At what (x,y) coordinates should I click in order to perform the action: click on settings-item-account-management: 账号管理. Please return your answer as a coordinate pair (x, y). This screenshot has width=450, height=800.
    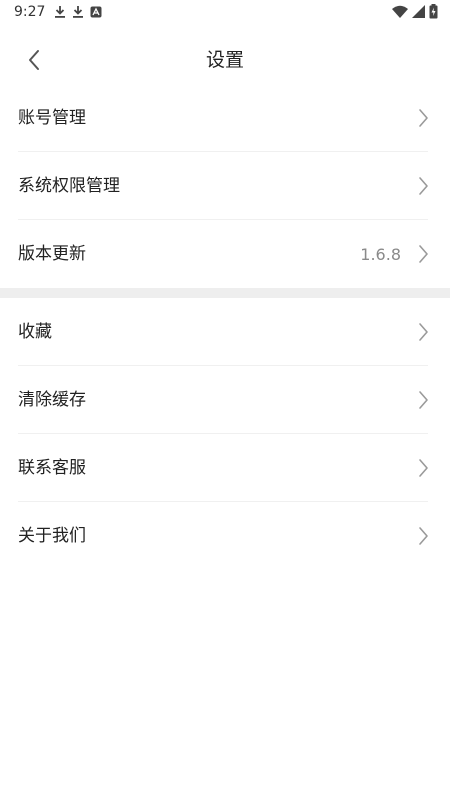
    Looking at the image, I should click on (225, 118).